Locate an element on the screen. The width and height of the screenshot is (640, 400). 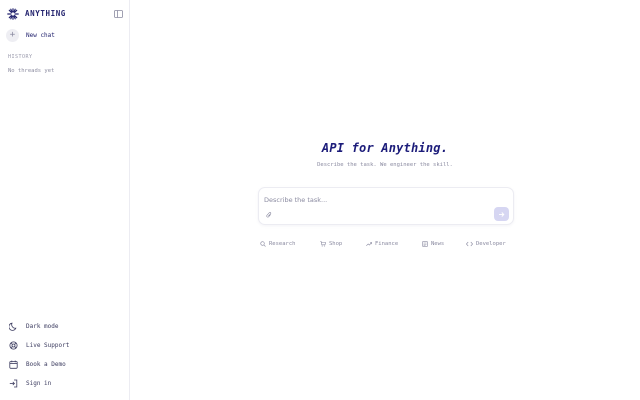
page-title: API for Anything. is located at coordinates (385, 148).